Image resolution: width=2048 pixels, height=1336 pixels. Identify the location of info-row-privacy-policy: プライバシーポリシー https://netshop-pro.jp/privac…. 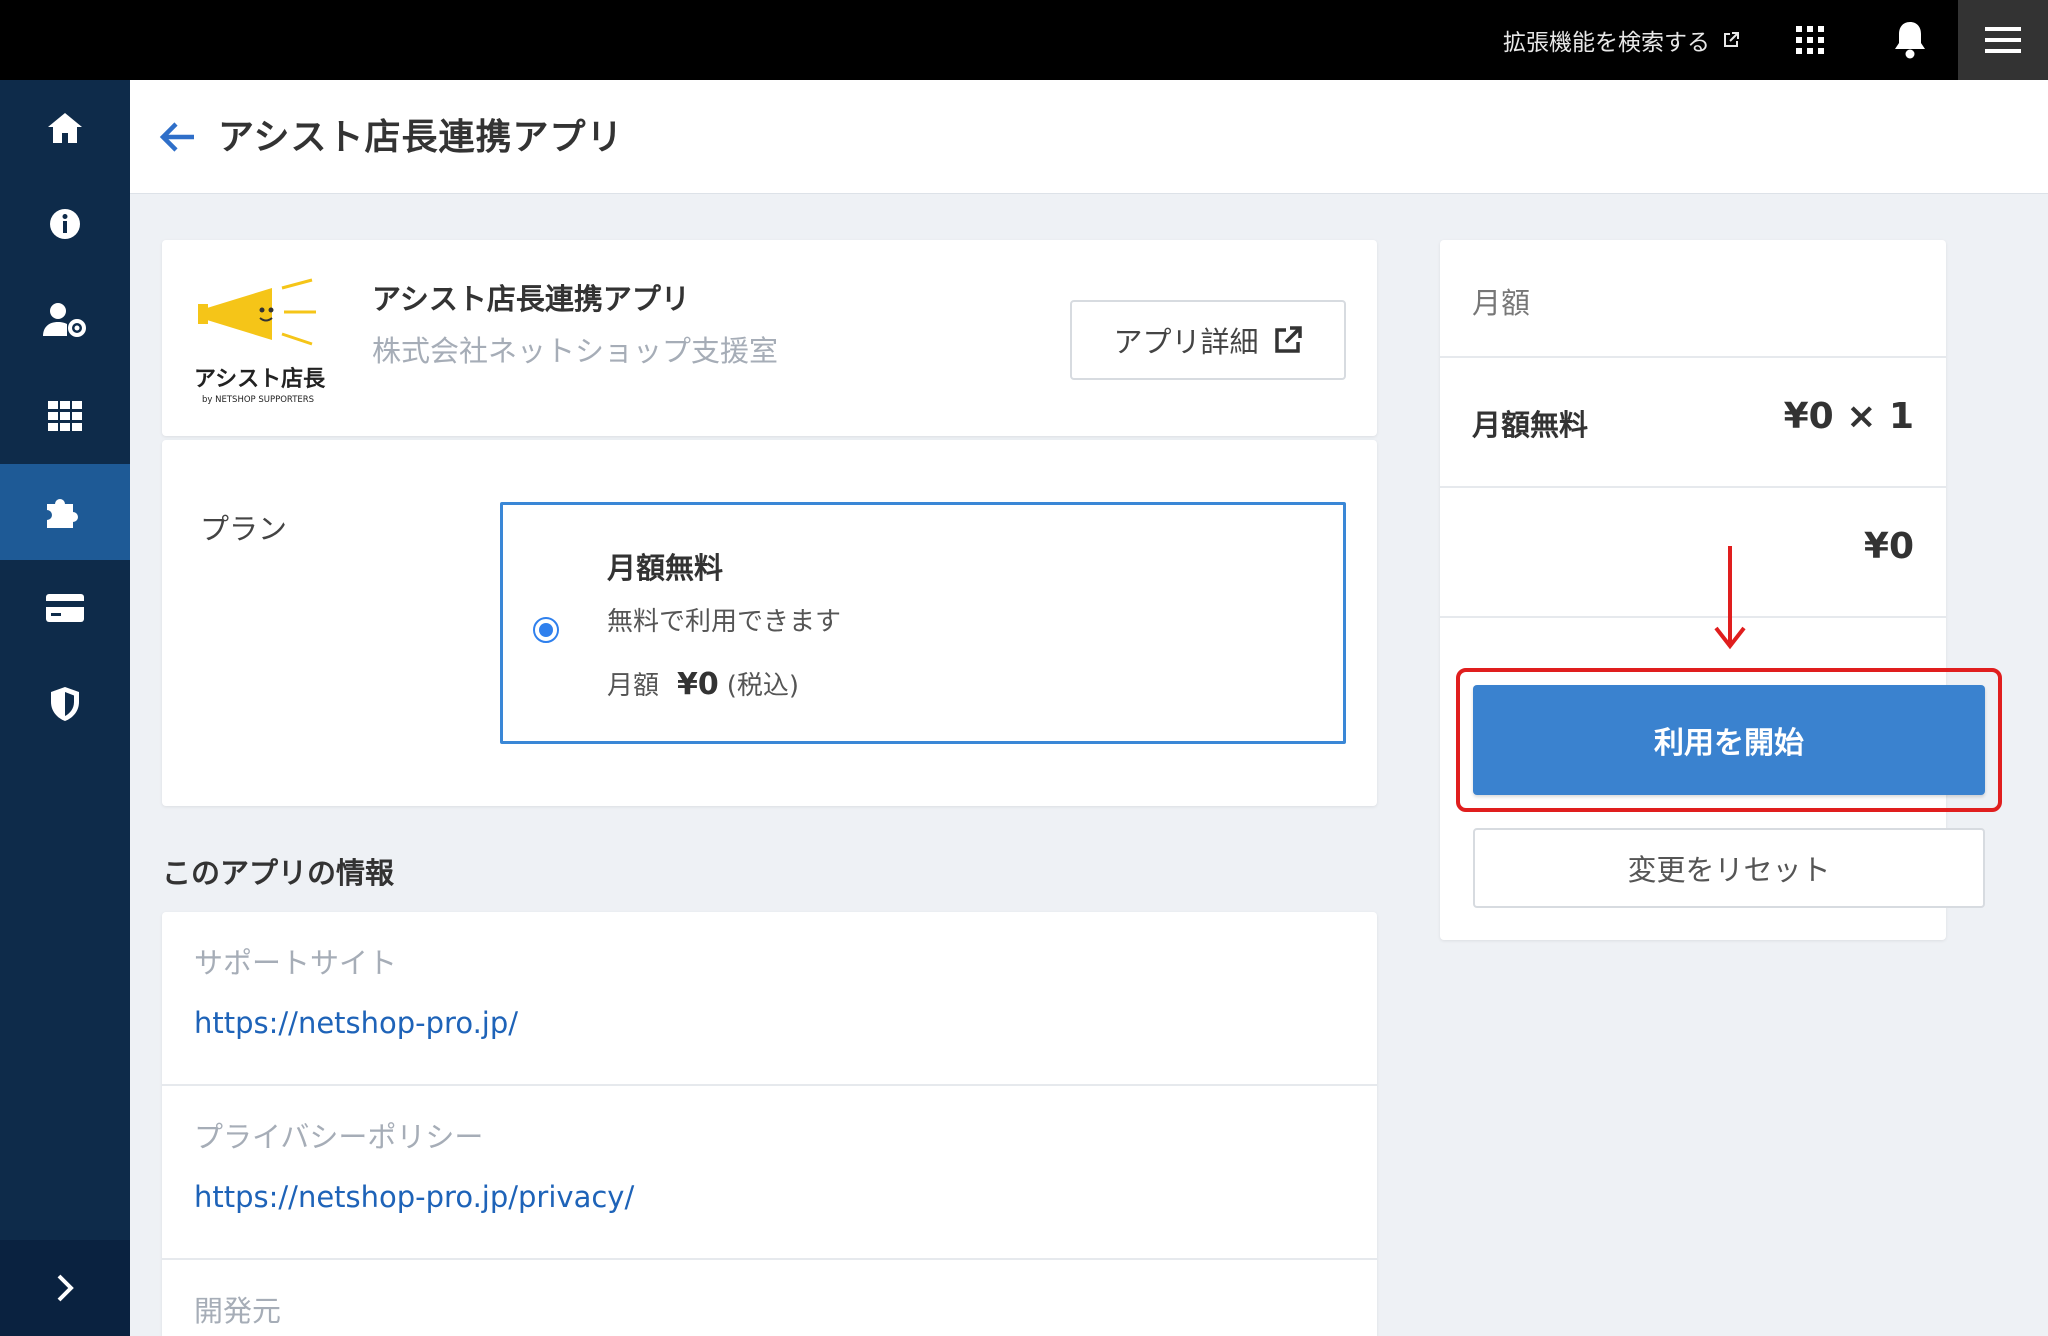
(769, 1173).